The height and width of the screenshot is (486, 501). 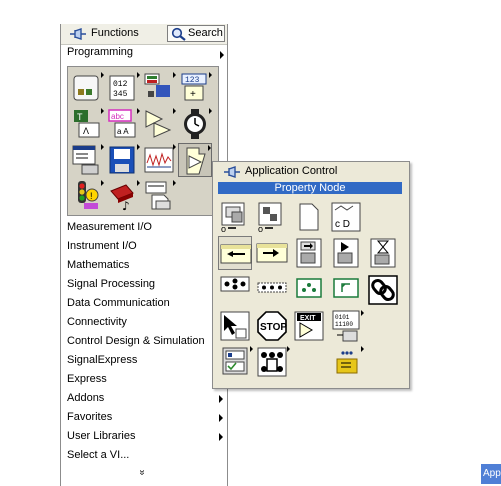 What do you see at coordinates (144, 54) in the screenshot?
I see `category-programming: Programming` at bounding box center [144, 54].